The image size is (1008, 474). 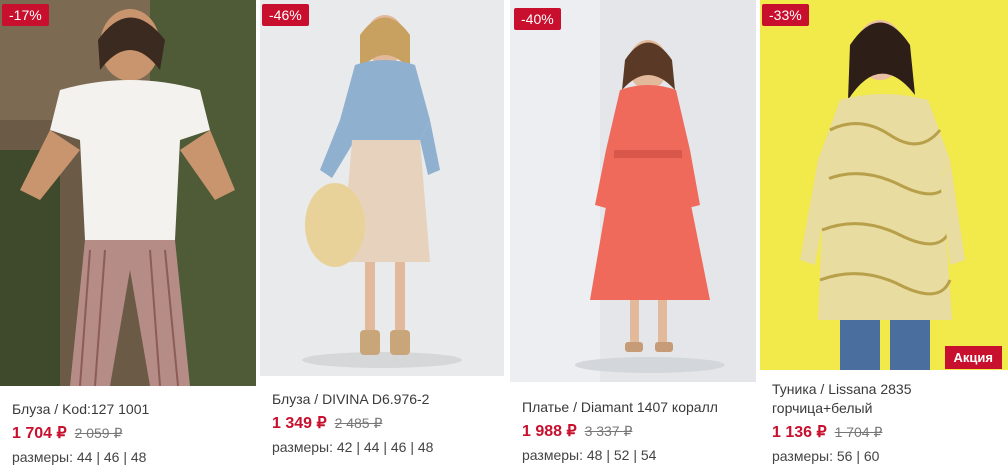 I want to click on sizes-values: 44 | 46 | 48, so click(x=111, y=457).